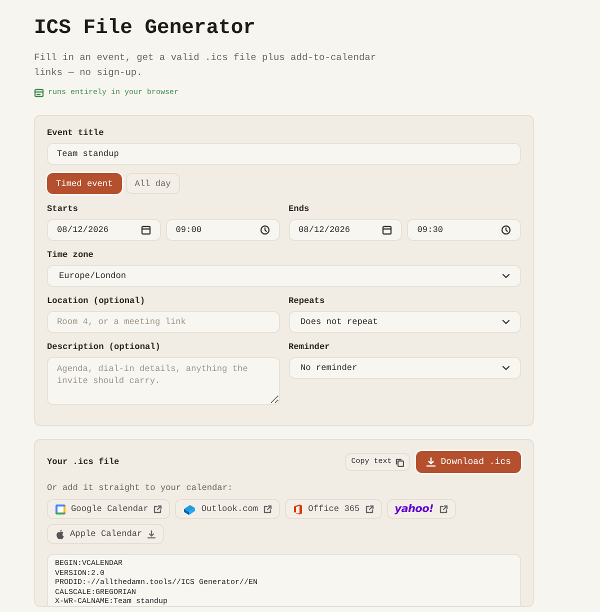 This screenshot has width=600, height=612. What do you see at coordinates (163, 381) in the screenshot?
I see `text-area: Agenda, dial-in details, anything the invite should carry.` at bounding box center [163, 381].